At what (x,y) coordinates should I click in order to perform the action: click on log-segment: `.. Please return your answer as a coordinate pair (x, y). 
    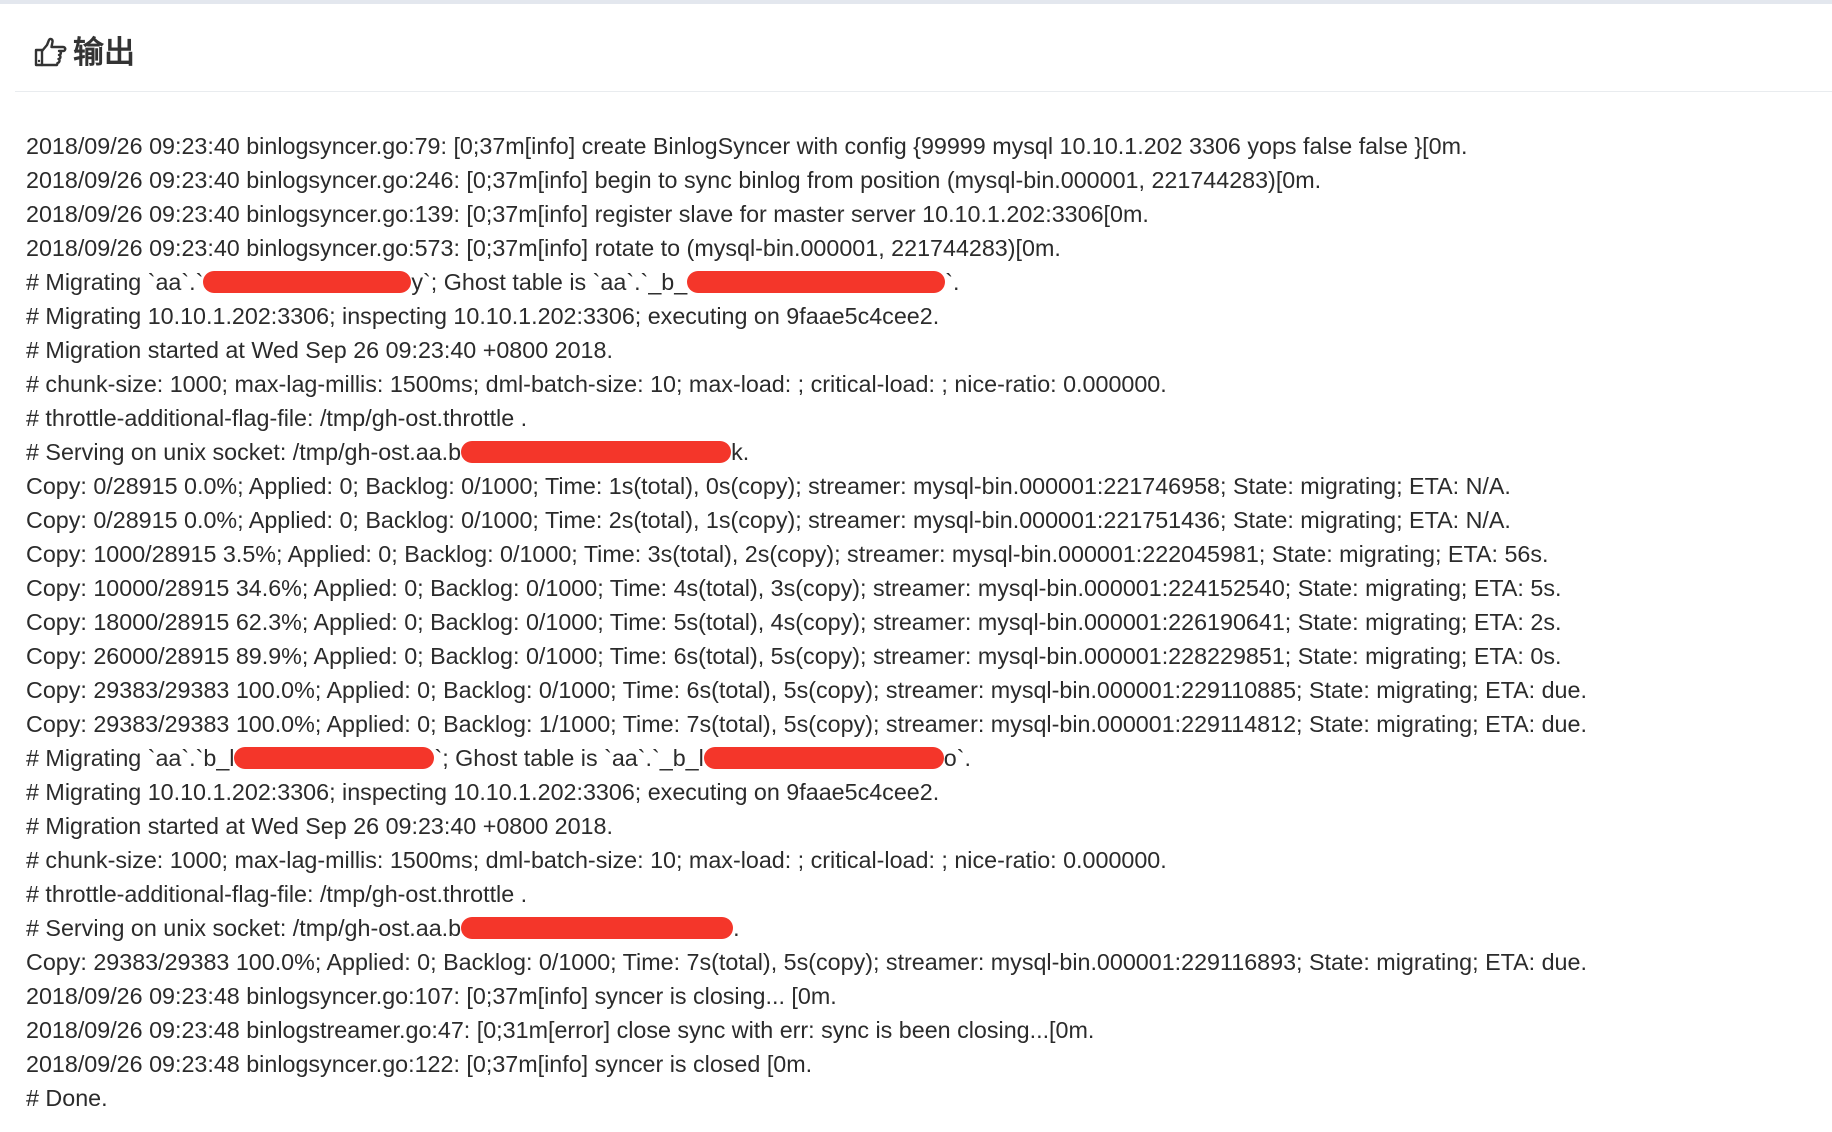
    Looking at the image, I should click on (952, 282).